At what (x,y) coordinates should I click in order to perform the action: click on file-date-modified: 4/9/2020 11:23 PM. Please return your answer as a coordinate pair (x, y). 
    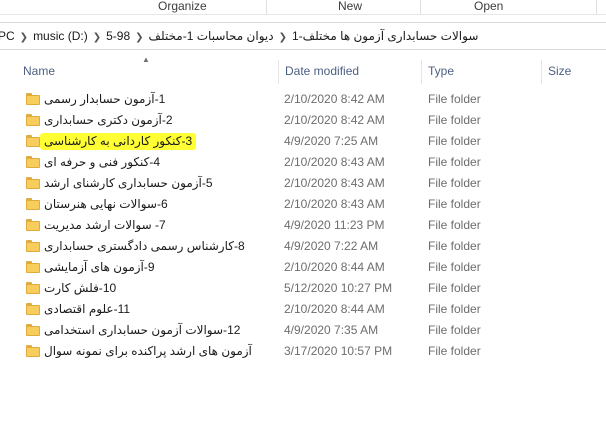
    Looking at the image, I should click on (334, 225).